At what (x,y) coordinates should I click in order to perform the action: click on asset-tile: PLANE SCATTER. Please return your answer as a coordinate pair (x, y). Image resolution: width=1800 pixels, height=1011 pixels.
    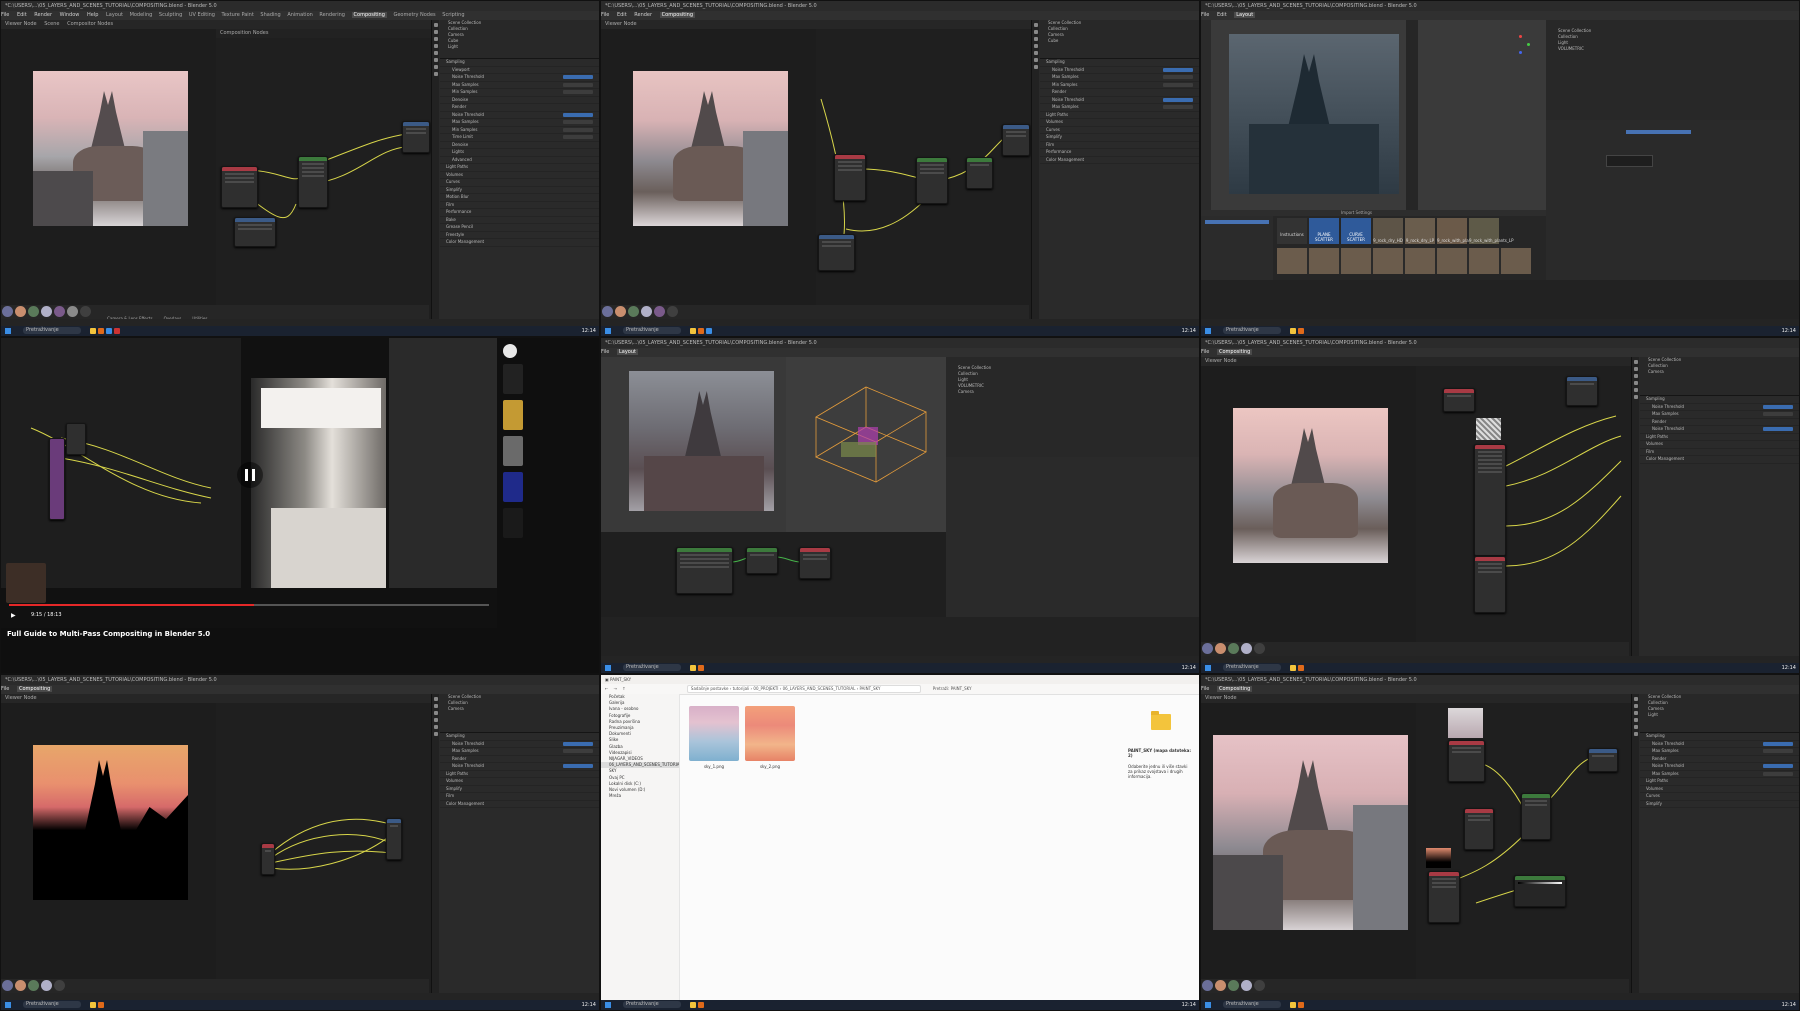
    Looking at the image, I should click on (1324, 231).